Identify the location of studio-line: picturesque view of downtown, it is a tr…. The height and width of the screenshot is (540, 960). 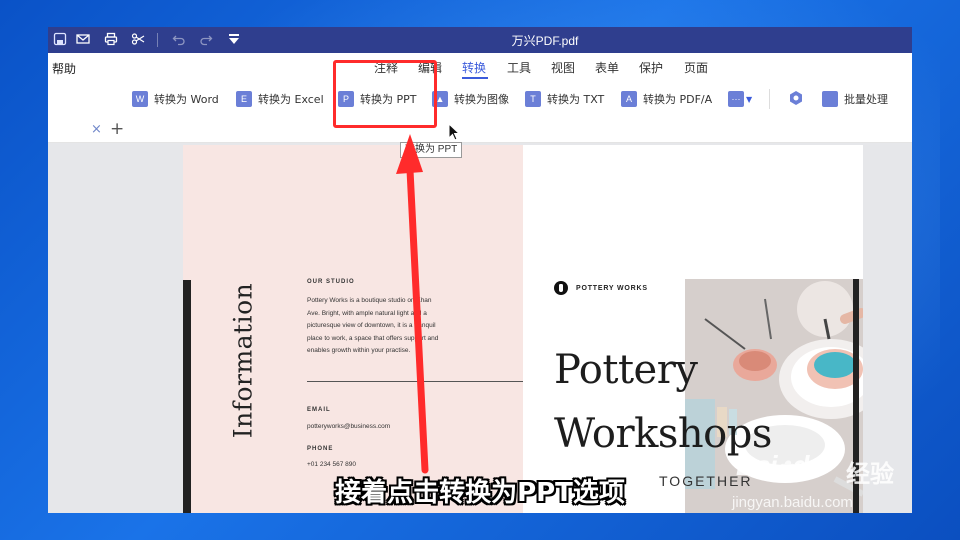
(371, 325).